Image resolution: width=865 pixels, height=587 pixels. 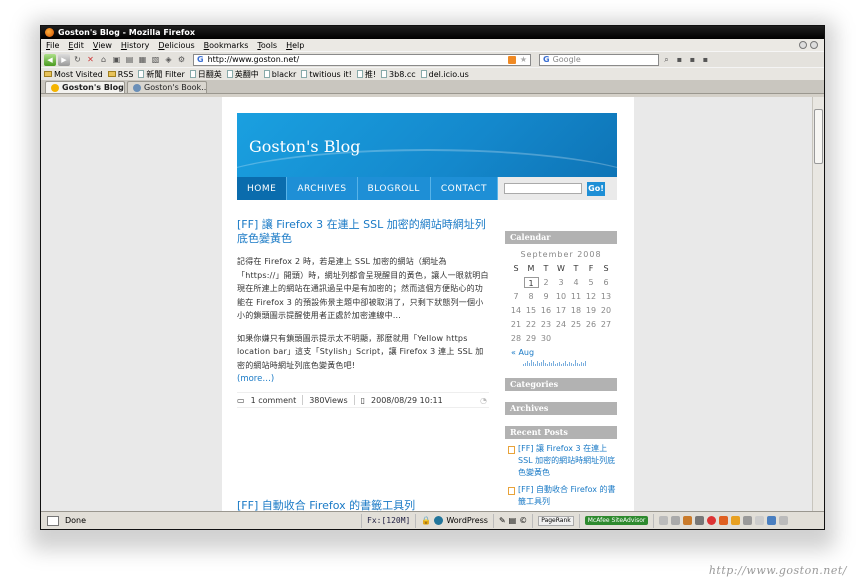 What do you see at coordinates (777, 570) in the screenshot?
I see `watermark: http://www.goston.net/` at bounding box center [777, 570].